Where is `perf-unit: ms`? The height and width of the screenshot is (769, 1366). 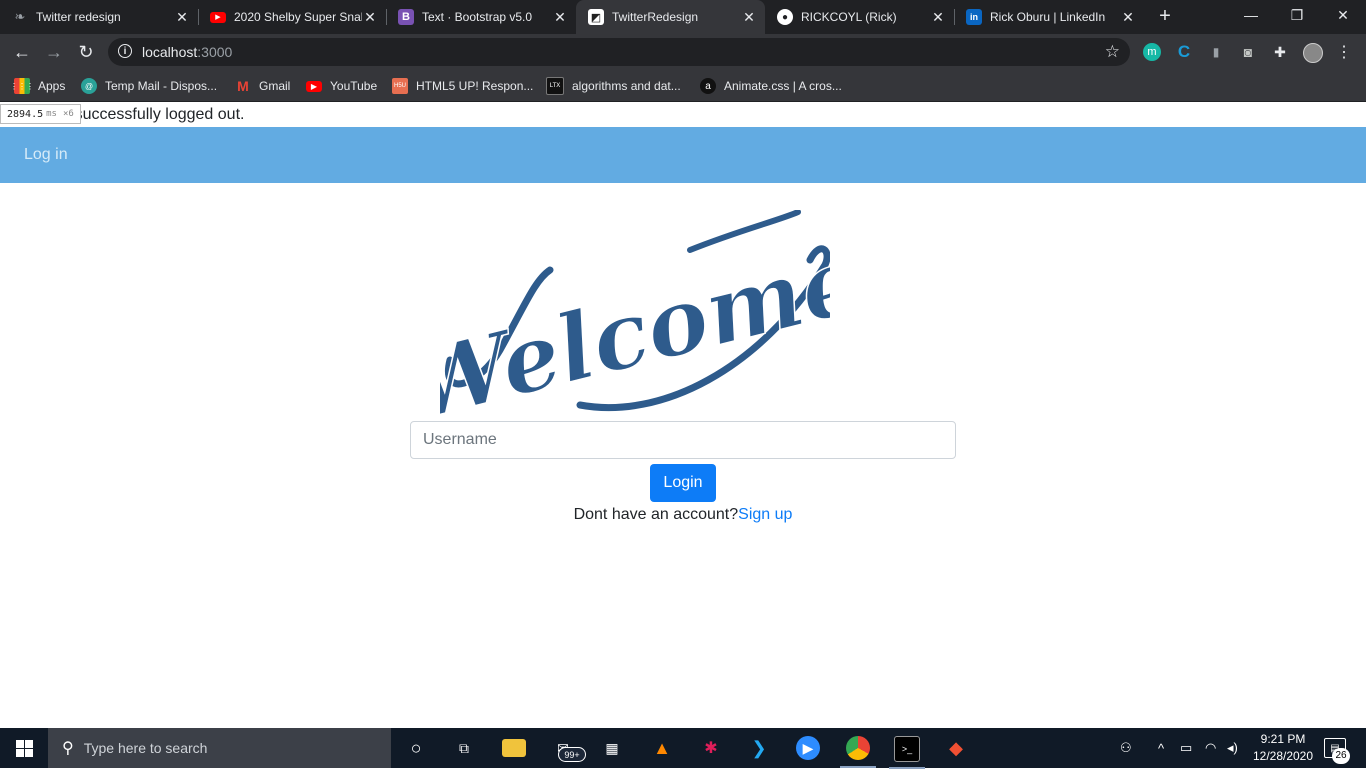
perf-unit: ms is located at coordinates (51, 114).